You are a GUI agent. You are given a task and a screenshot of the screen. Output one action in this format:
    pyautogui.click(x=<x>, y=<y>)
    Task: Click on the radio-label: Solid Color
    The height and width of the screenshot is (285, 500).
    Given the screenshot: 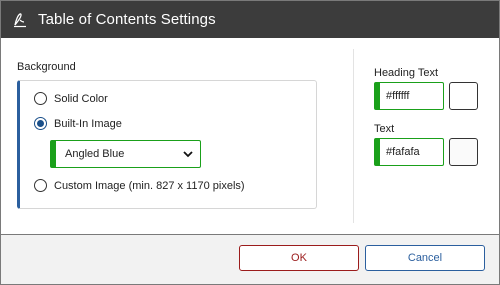 What is the action you would take?
    pyautogui.click(x=81, y=98)
    